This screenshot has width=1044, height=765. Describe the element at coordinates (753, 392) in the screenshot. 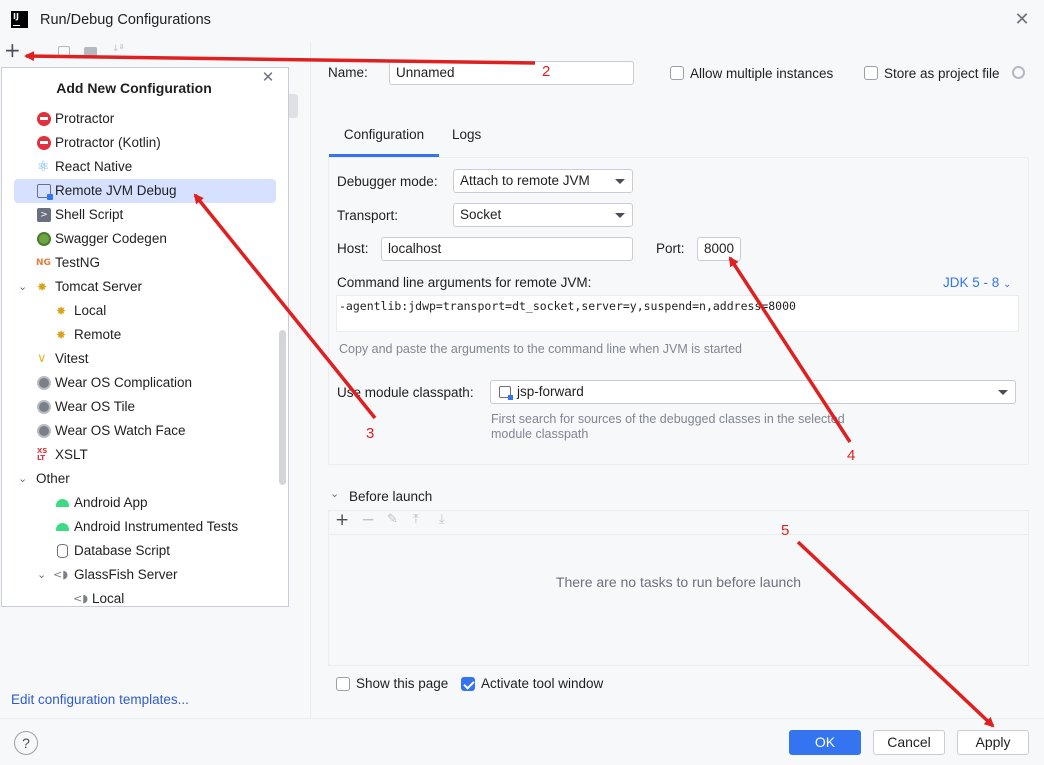

I see `module-classpath-select: jsp-forward` at that location.